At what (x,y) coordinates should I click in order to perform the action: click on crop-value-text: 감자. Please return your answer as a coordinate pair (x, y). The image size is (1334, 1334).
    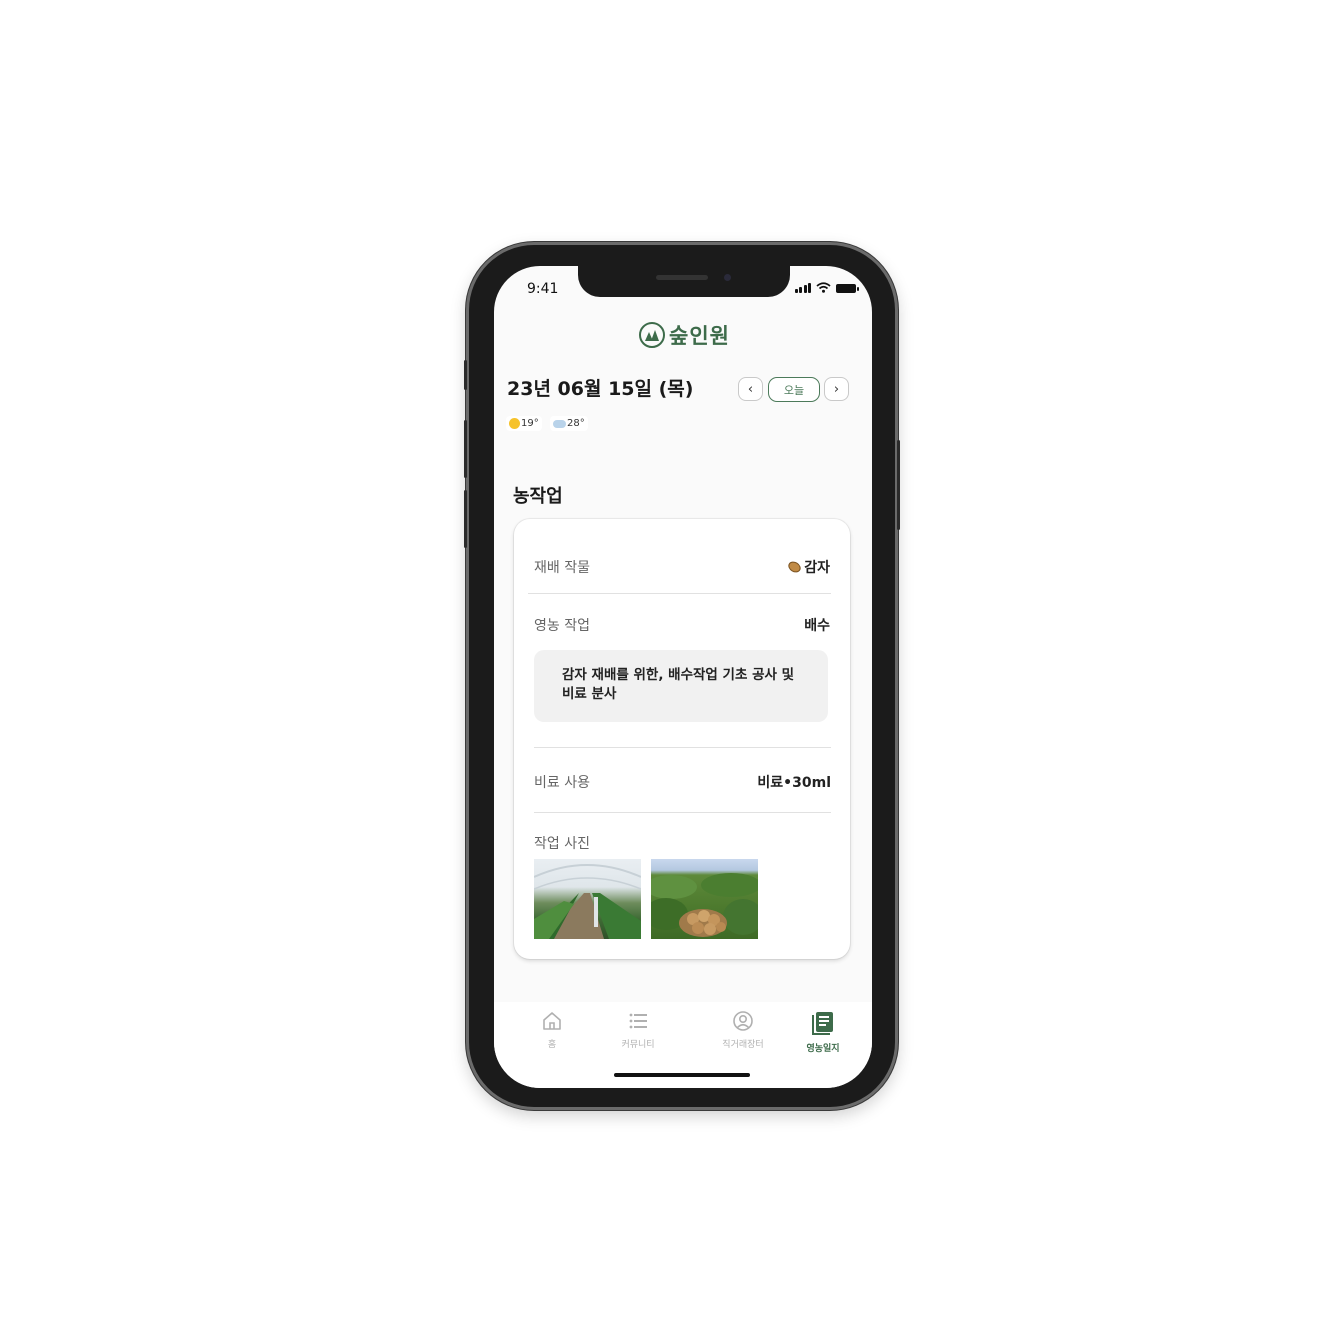
    Looking at the image, I should click on (817, 568).